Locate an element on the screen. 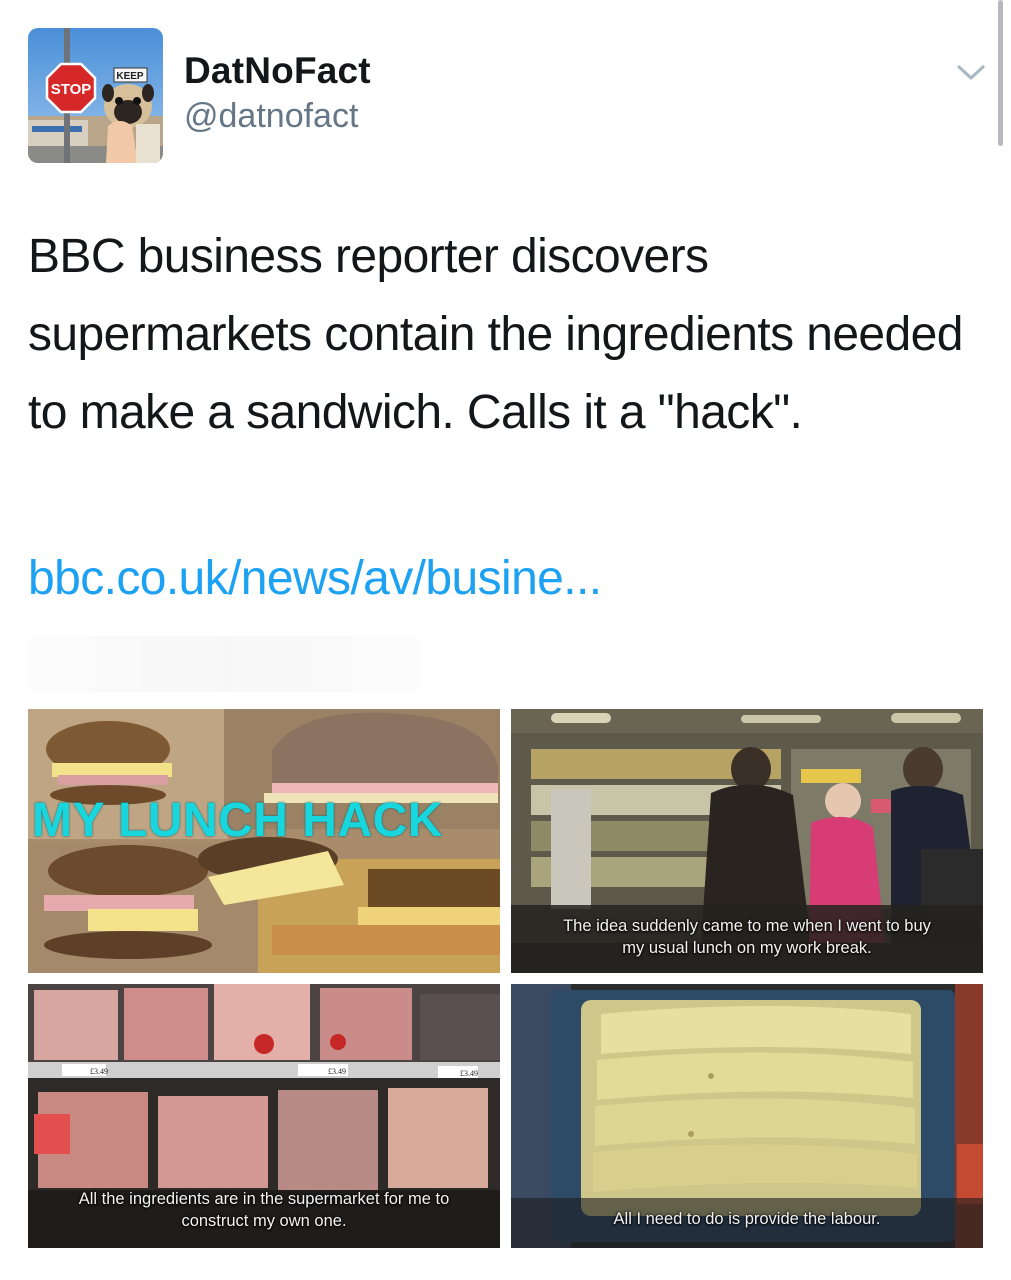  avatar: KEEP STOP is located at coordinates (95, 95).